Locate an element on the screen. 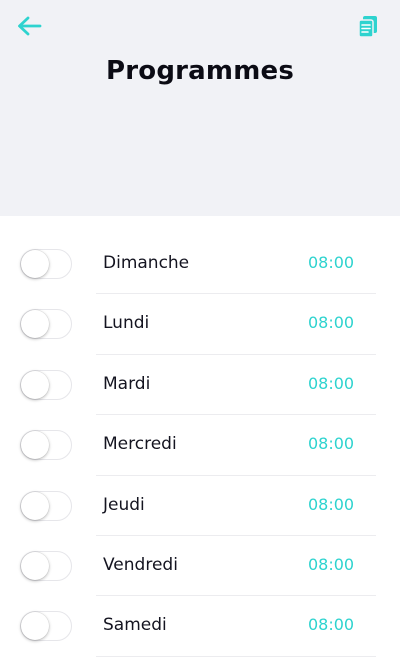 This screenshot has width=400, height=665. day-label: Vendredi is located at coordinates (140, 564).